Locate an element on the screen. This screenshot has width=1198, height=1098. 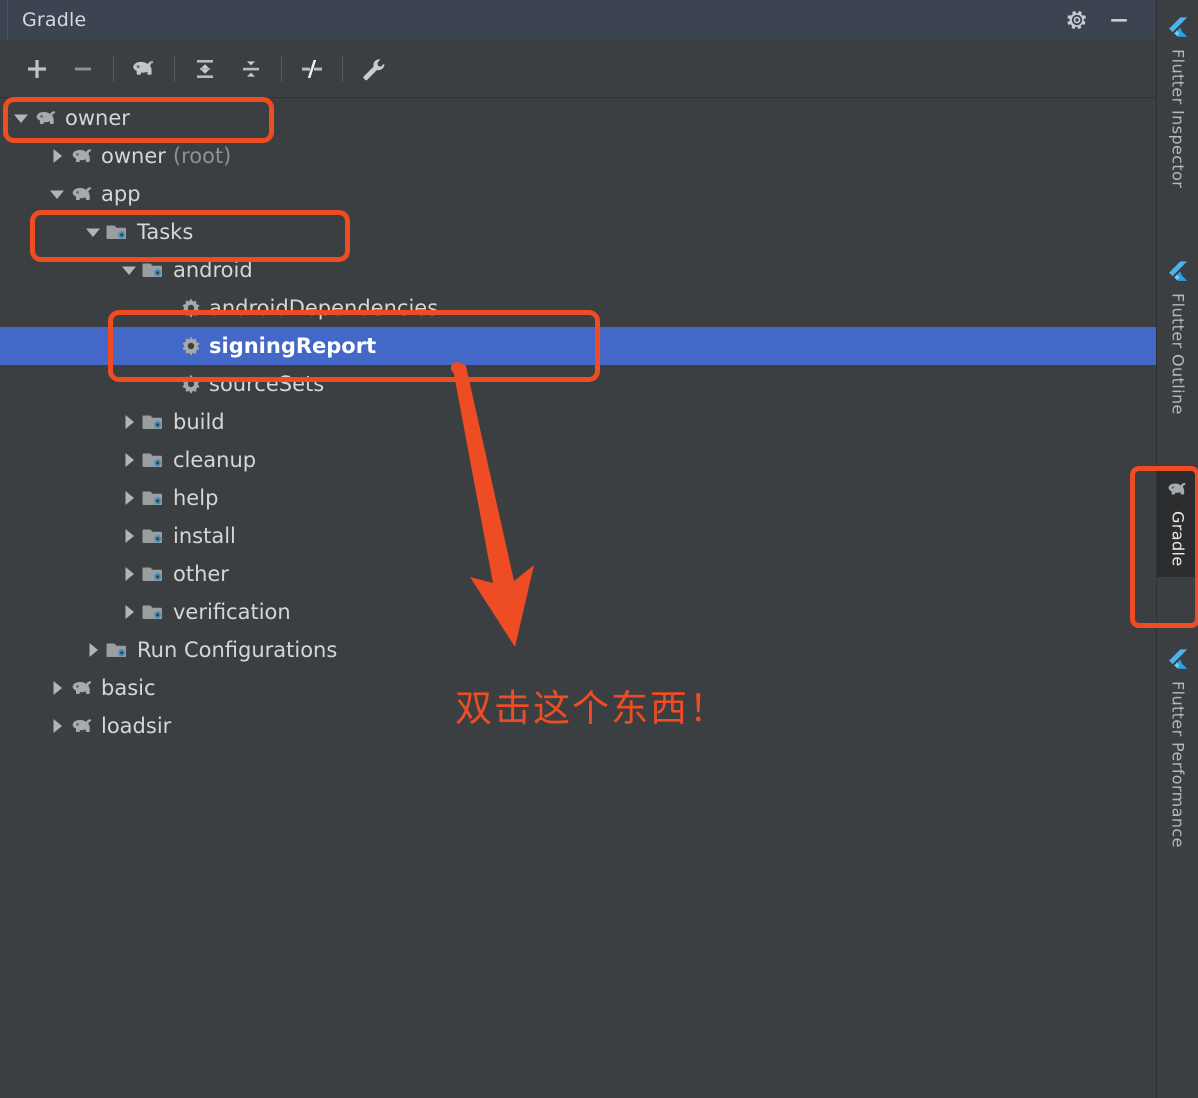
tree-row-android: android is located at coordinates (578, 270).